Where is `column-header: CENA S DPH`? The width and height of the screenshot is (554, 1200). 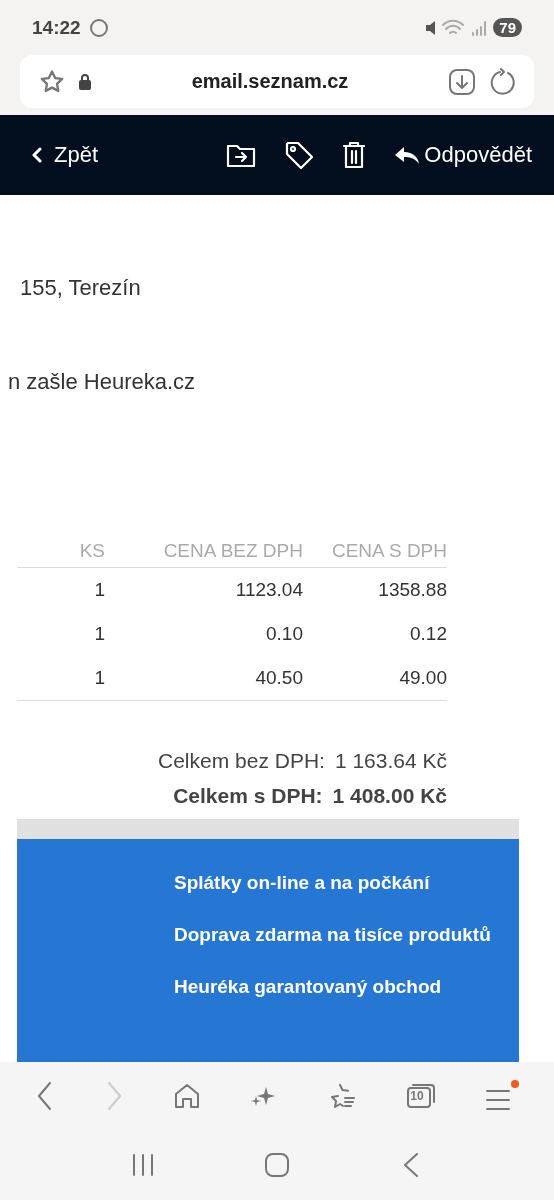 column-header: CENA S DPH is located at coordinates (388, 551).